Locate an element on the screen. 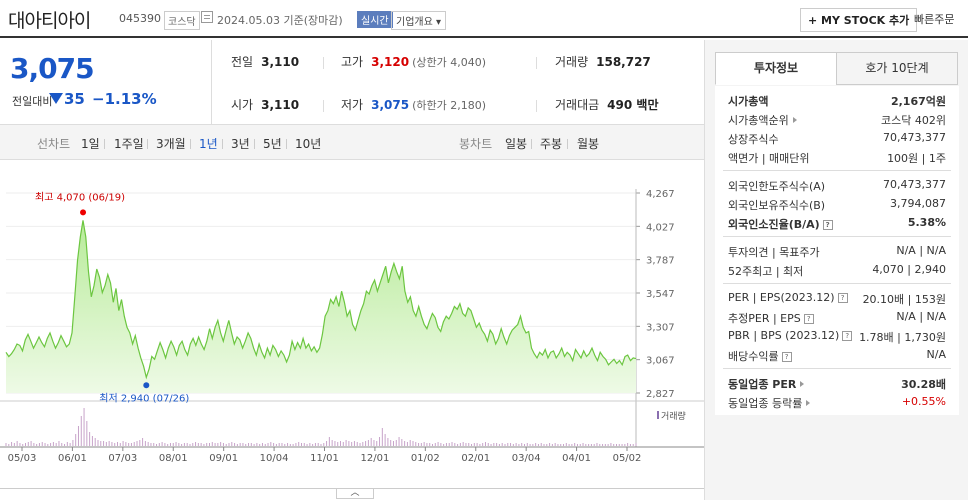  change-percent: −1.13% is located at coordinates (124, 99).